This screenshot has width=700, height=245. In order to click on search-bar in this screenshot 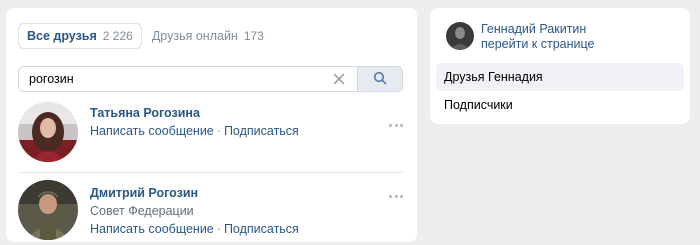, I will do `click(210, 79)`.